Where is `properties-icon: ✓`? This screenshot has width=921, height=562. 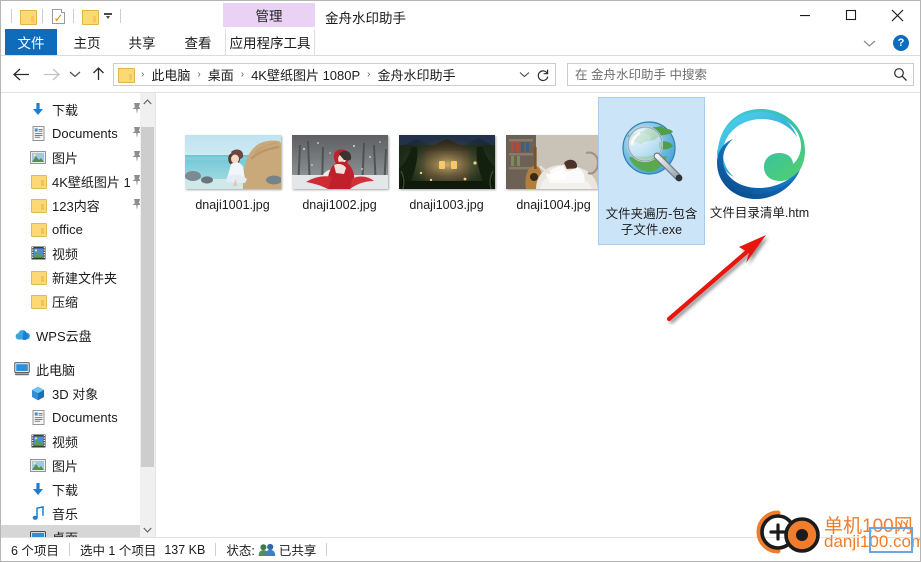
properties-icon: ✓ is located at coordinates (58, 16).